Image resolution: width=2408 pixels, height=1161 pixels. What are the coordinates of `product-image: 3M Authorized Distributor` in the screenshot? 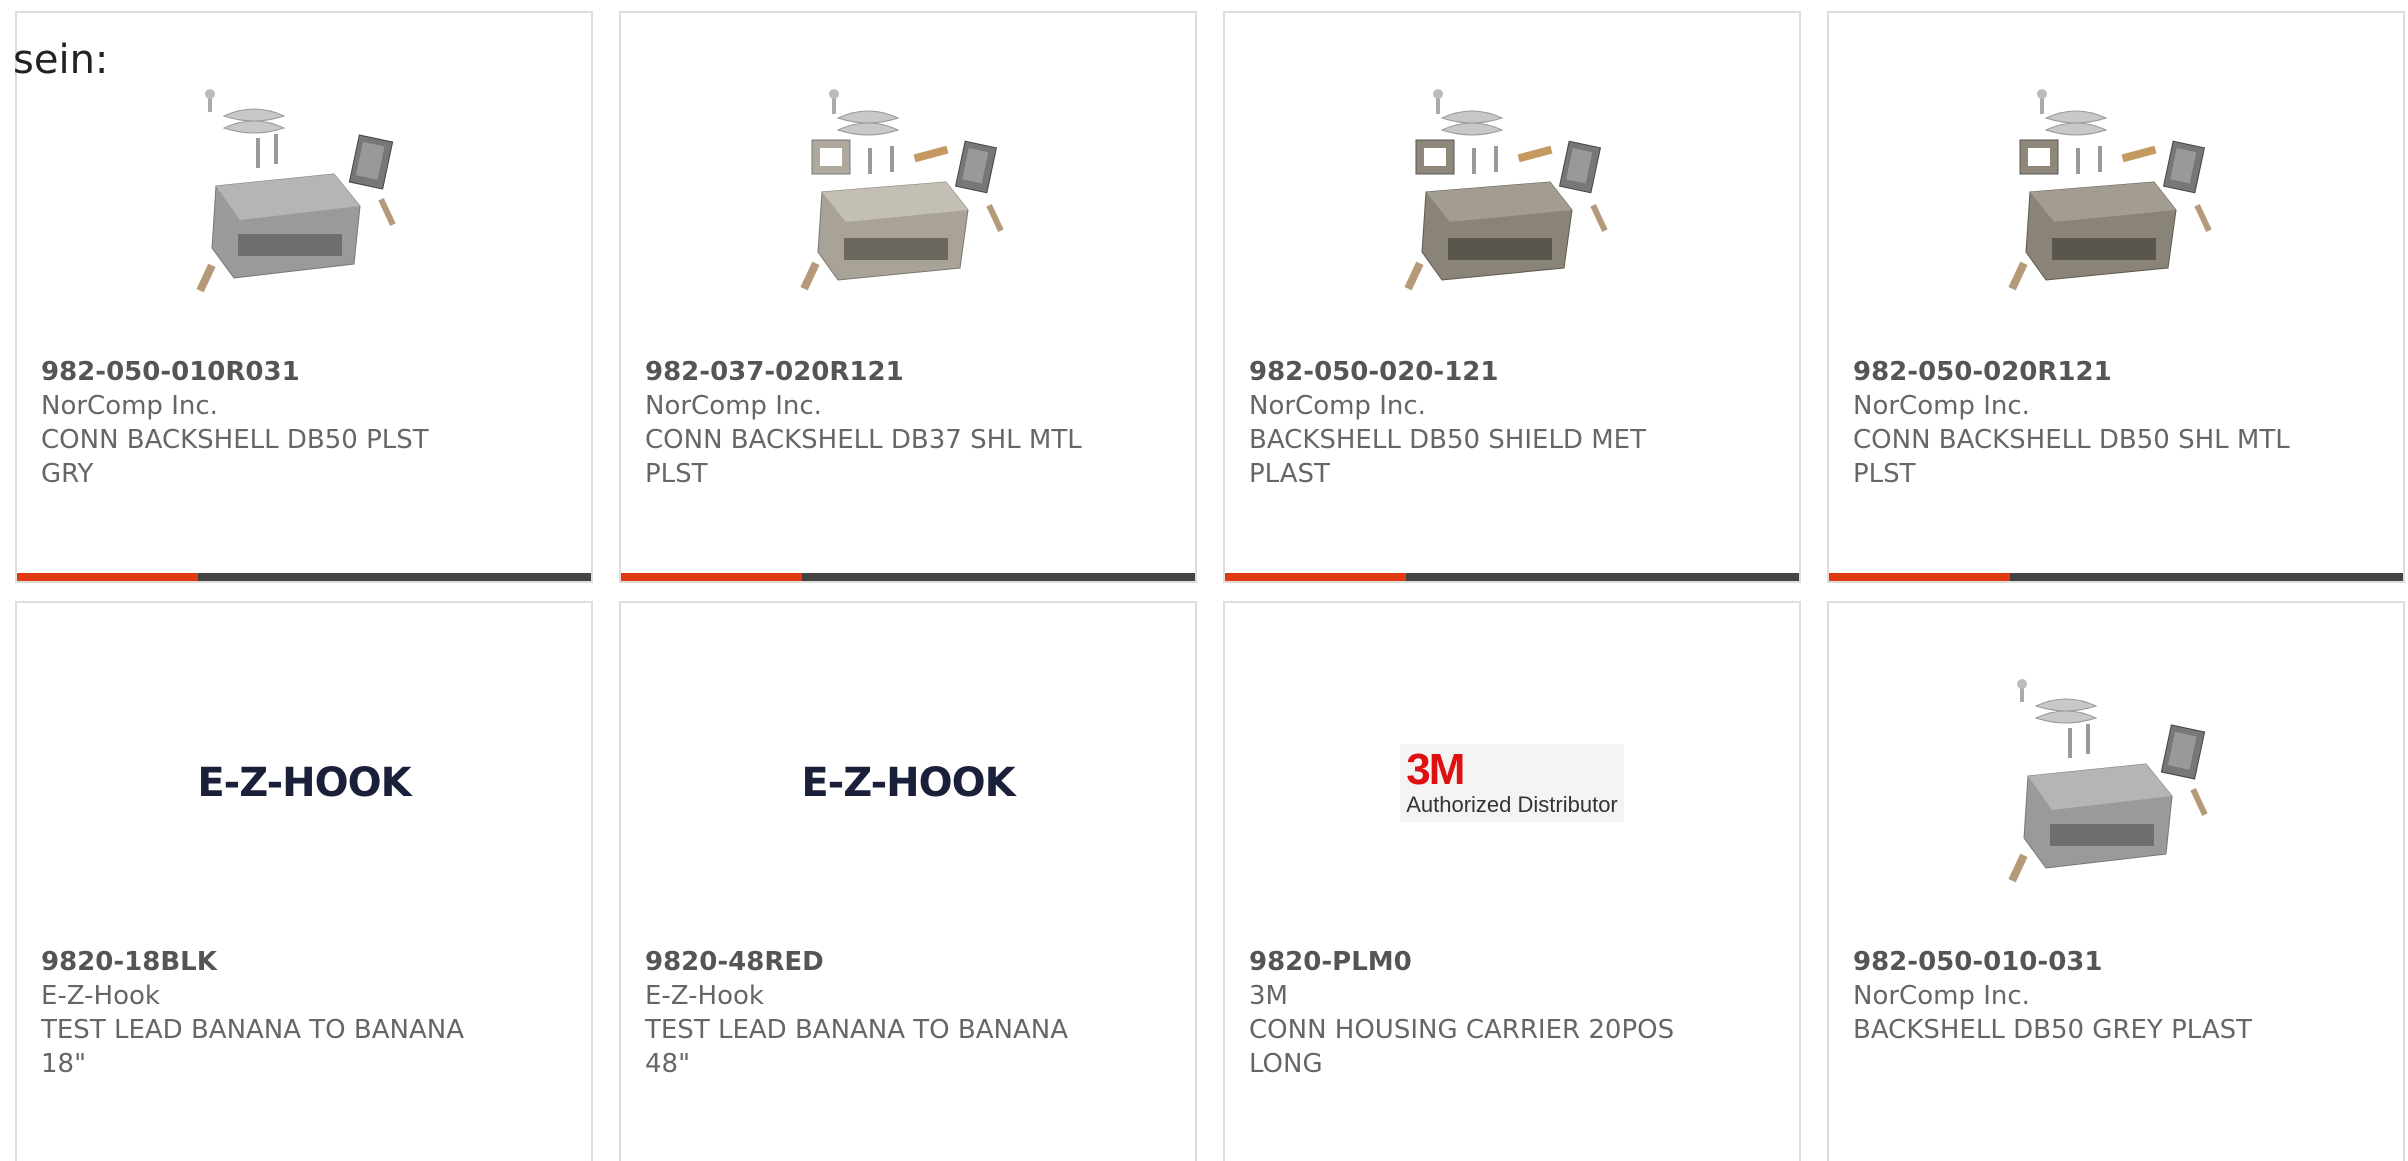 It's located at (1512, 783).